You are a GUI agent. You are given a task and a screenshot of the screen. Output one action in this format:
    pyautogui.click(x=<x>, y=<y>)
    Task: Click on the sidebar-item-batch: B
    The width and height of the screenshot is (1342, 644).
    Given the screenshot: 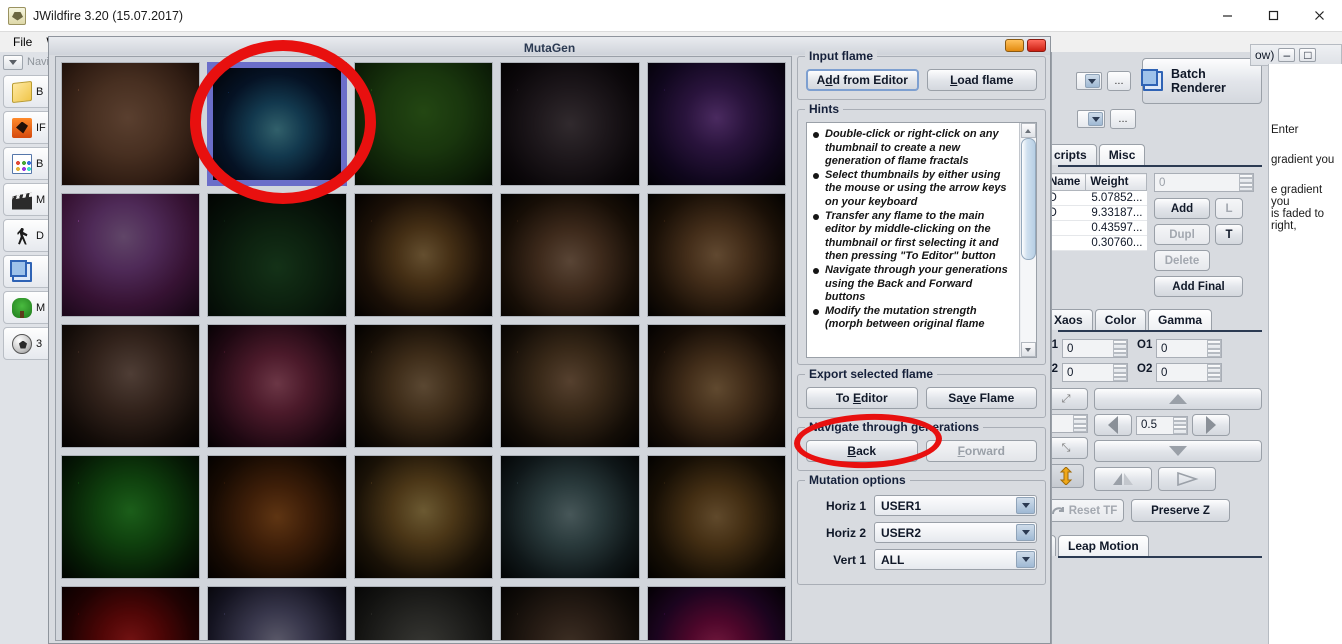 What is the action you would take?
    pyautogui.click(x=28, y=163)
    